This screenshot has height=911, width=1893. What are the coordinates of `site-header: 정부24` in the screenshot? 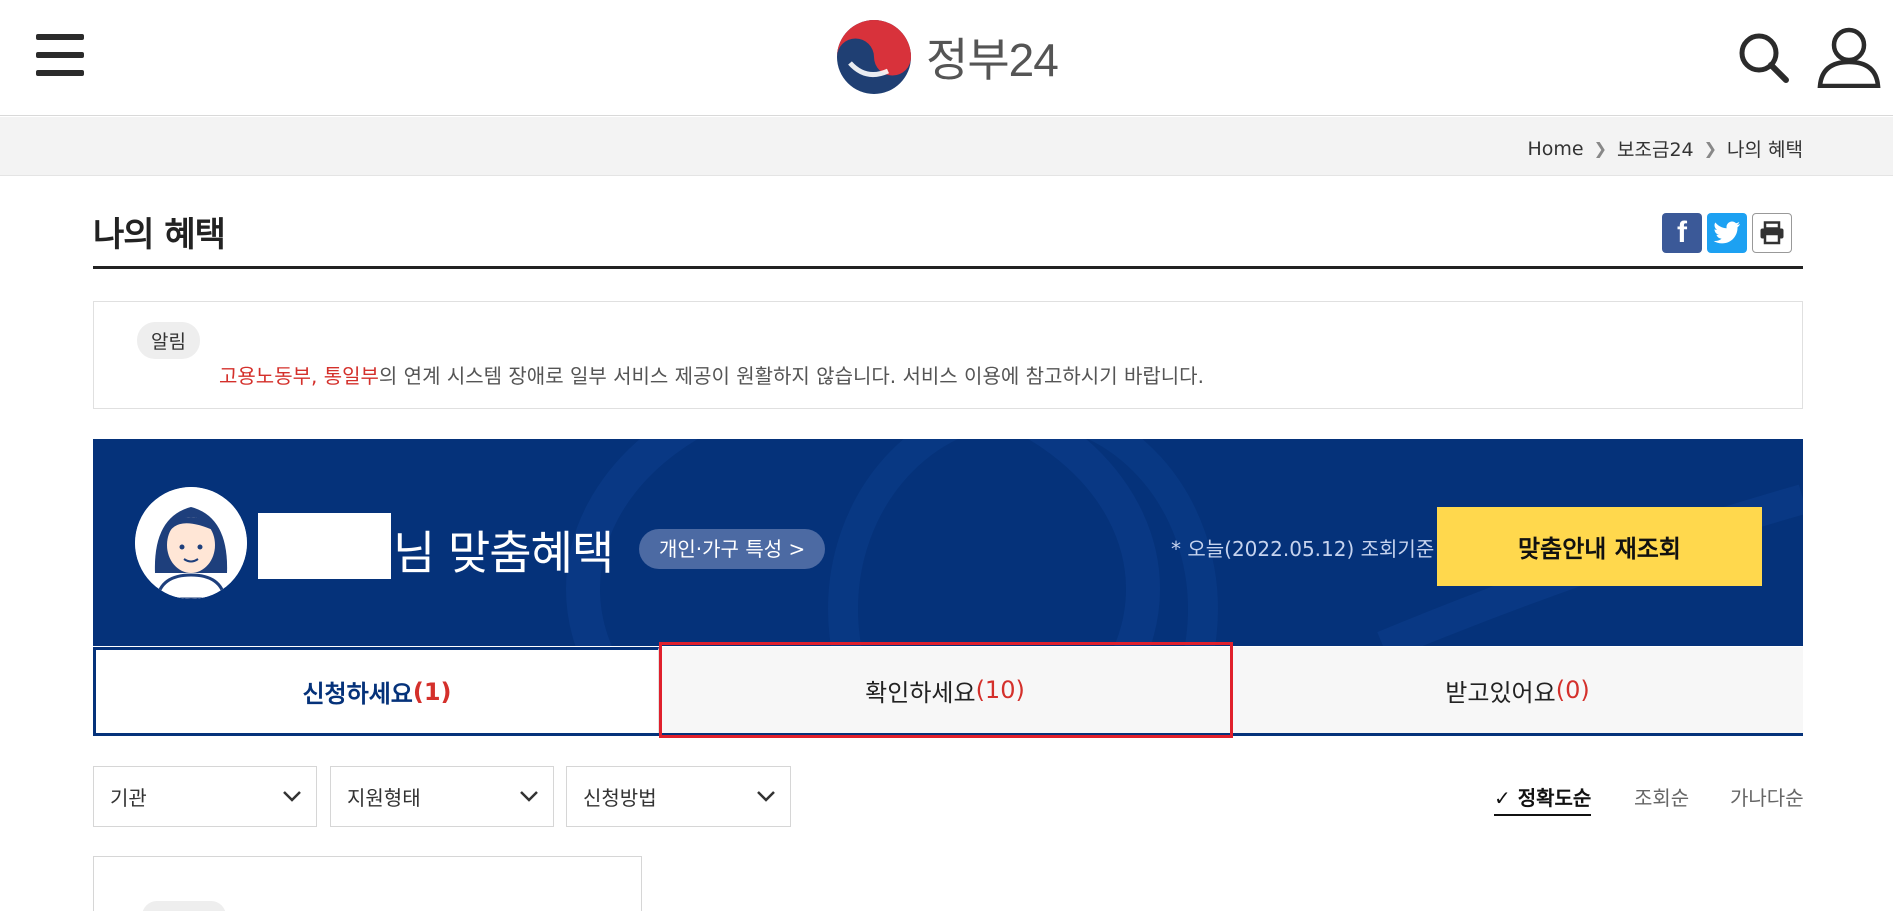 It's located at (946, 58).